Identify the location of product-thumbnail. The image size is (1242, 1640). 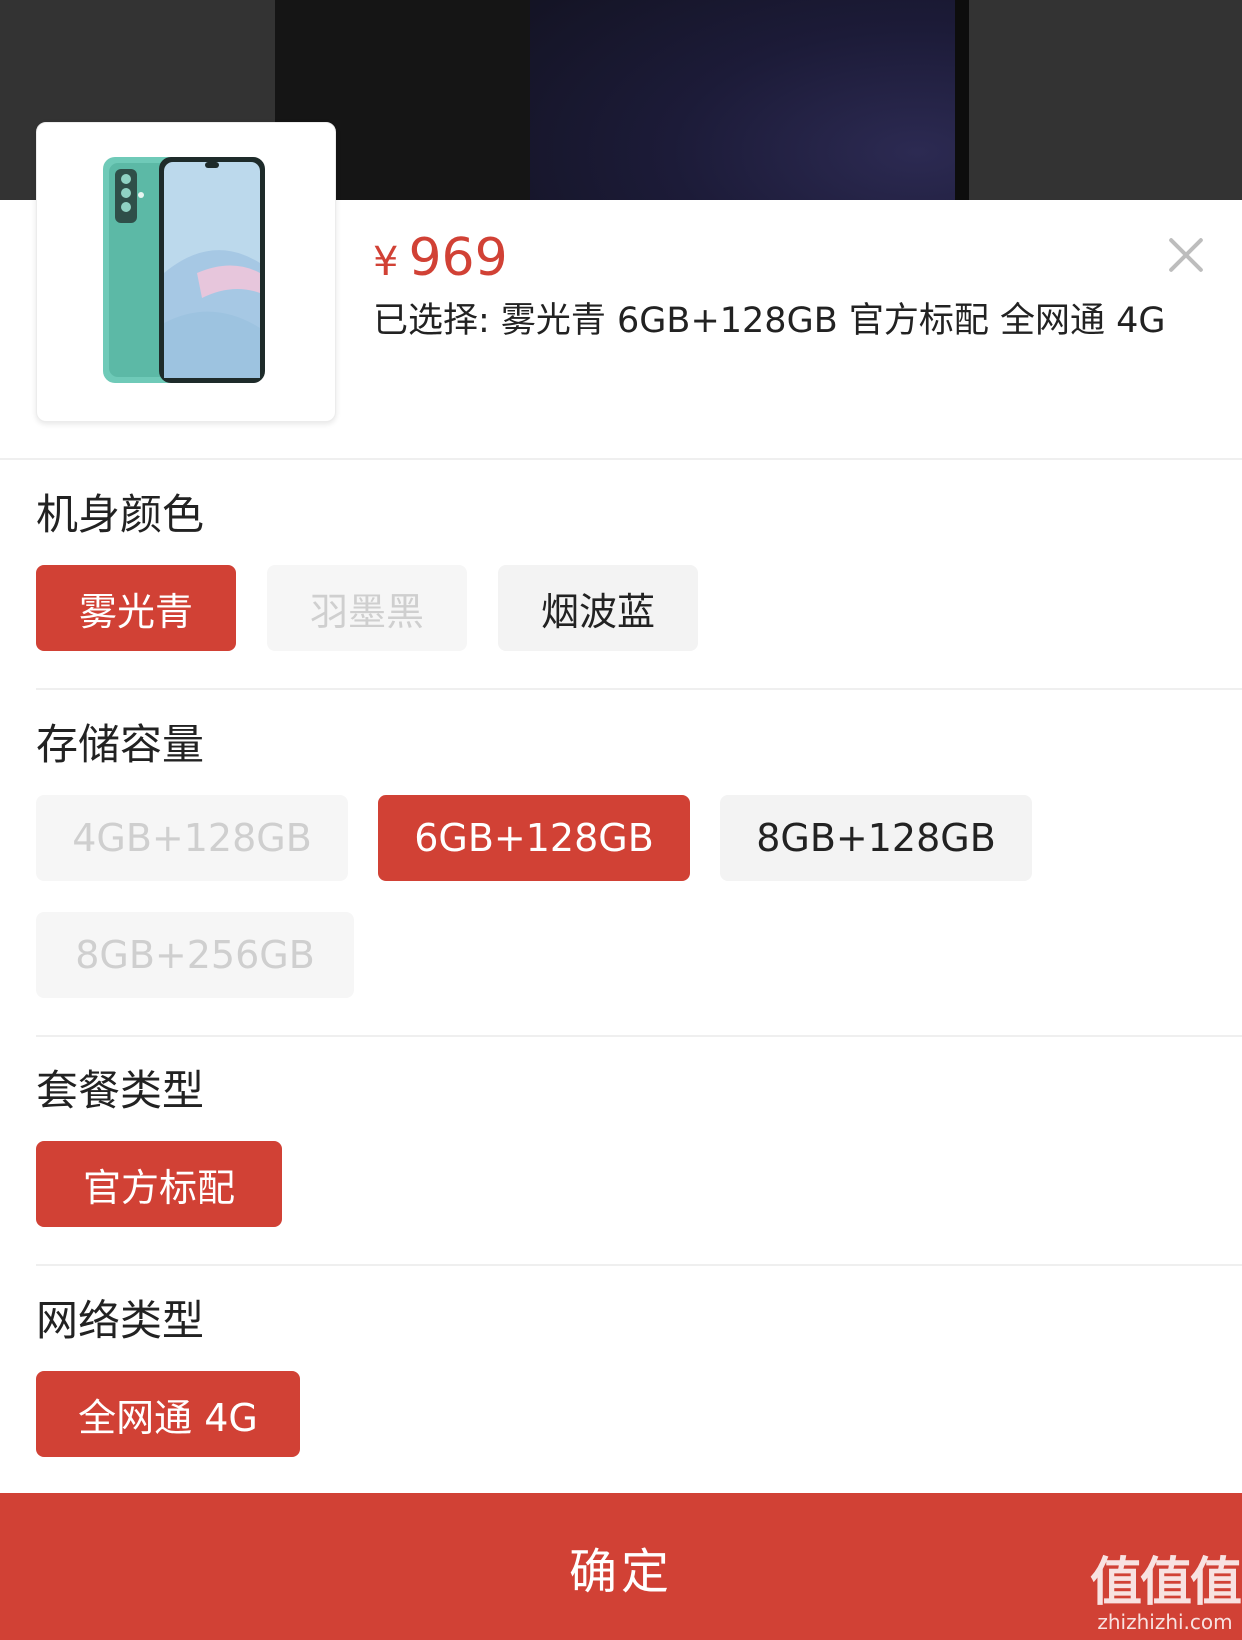
(186, 272).